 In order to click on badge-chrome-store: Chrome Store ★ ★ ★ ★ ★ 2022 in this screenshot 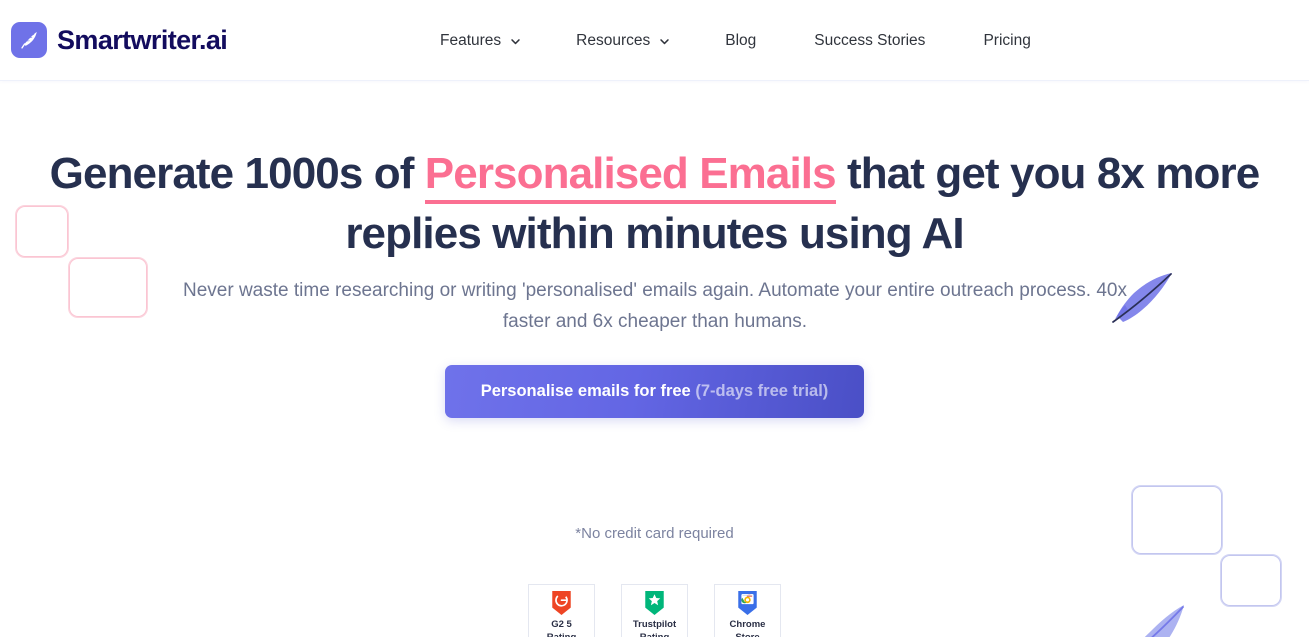, I will do `click(747, 610)`.